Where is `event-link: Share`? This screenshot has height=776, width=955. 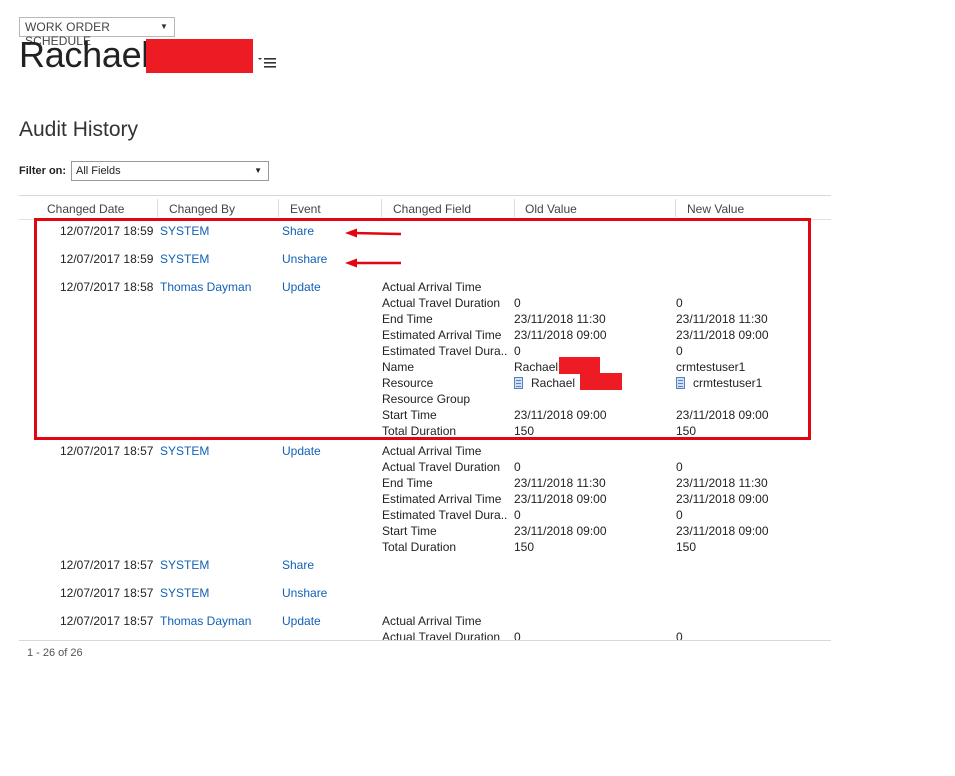 event-link: Share is located at coordinates (298, 565).